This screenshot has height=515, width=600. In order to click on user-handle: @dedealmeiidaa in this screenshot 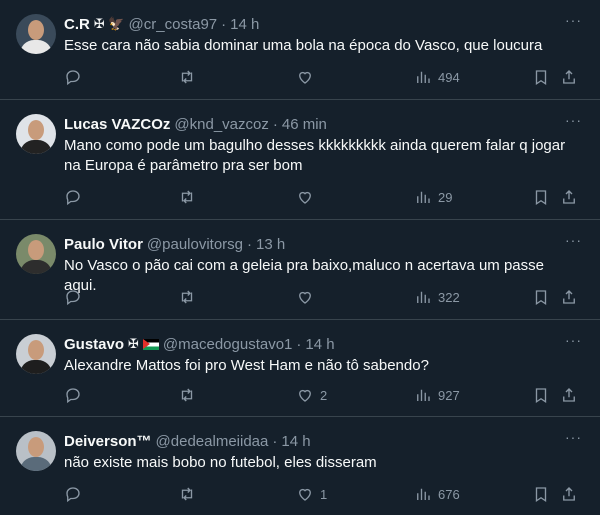, I will do `click(212, 441)`.